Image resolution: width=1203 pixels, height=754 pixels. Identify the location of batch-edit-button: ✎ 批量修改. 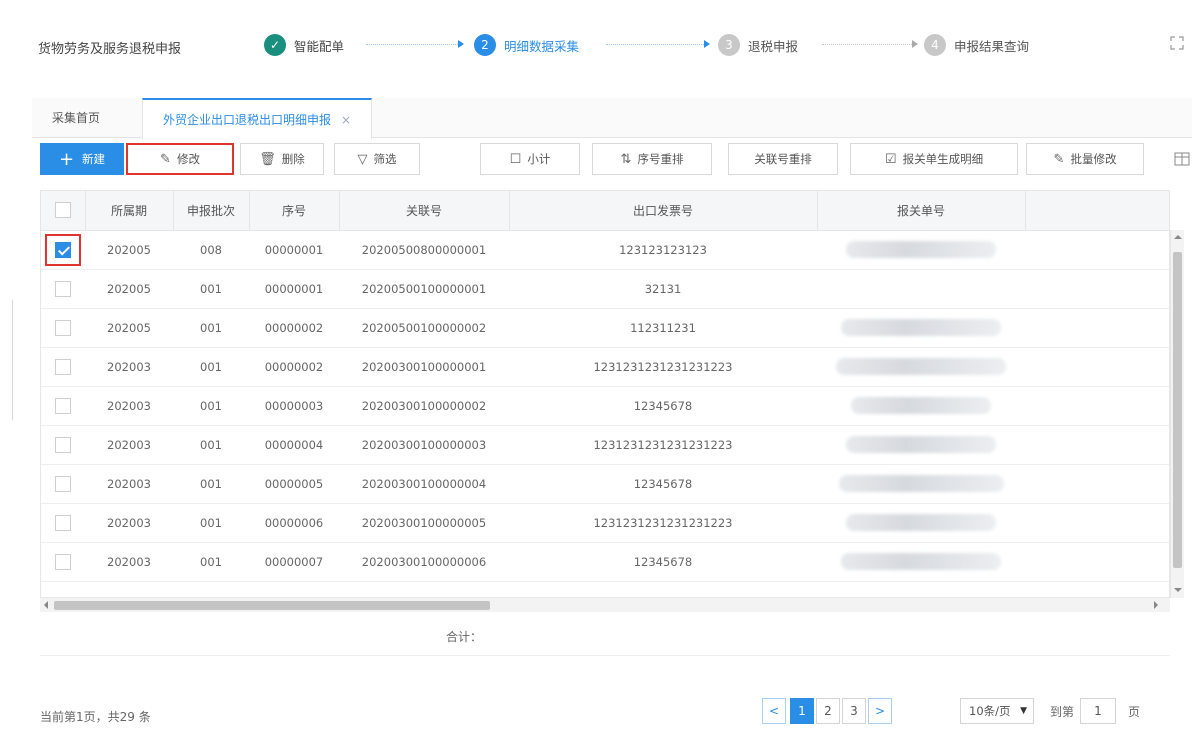
(1085, 159).